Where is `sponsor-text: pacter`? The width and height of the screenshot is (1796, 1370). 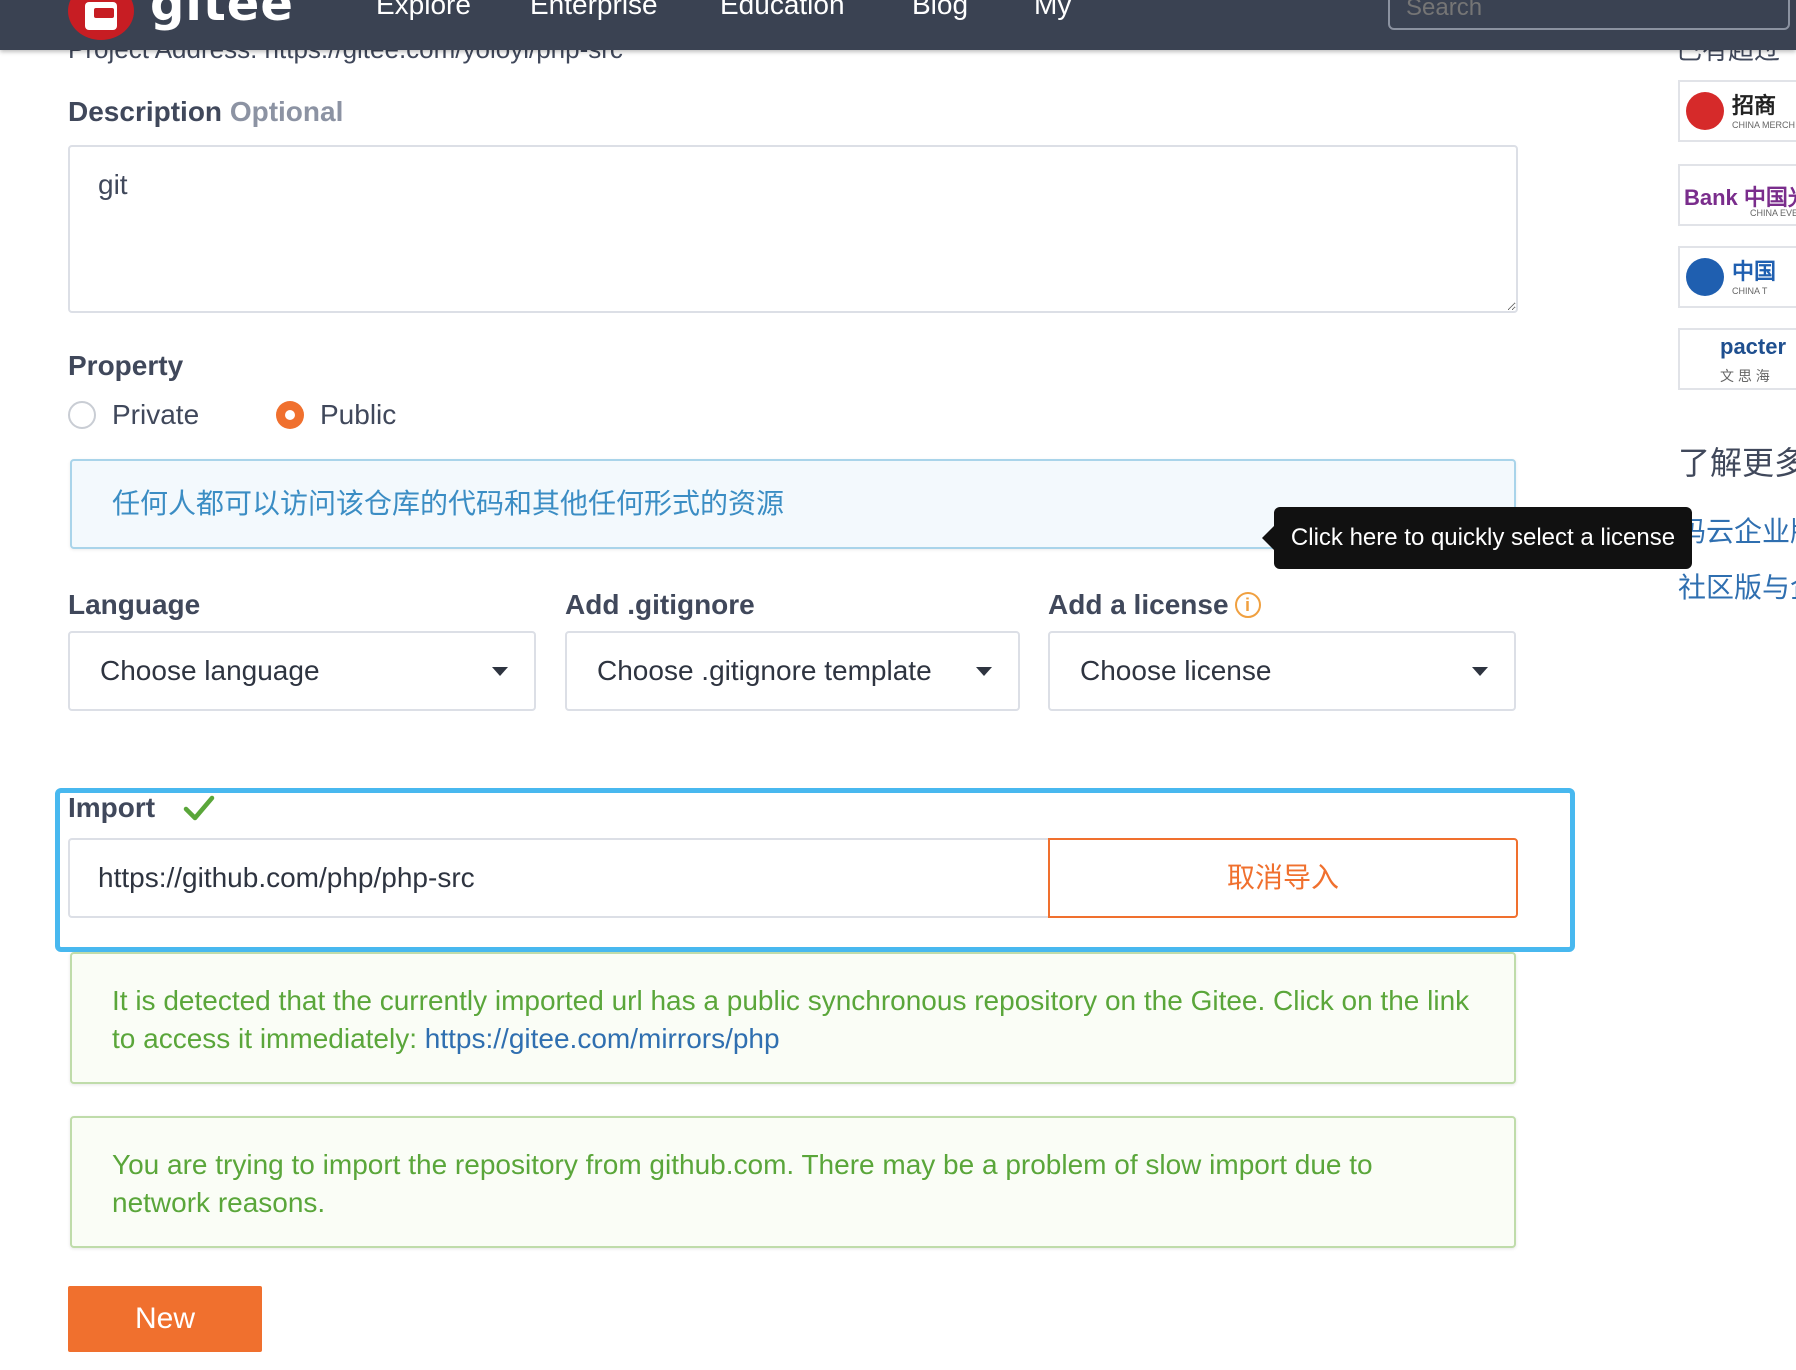 sponsor-text: pacter is located at coordinates (1753, 346).